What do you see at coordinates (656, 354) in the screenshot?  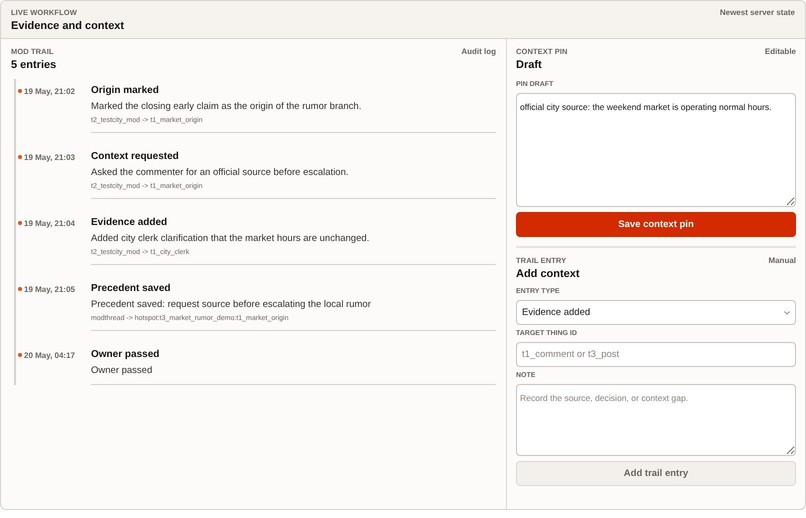 I see `target-id-field: t1_comment or t3_post` at bounding box center [656, 354].